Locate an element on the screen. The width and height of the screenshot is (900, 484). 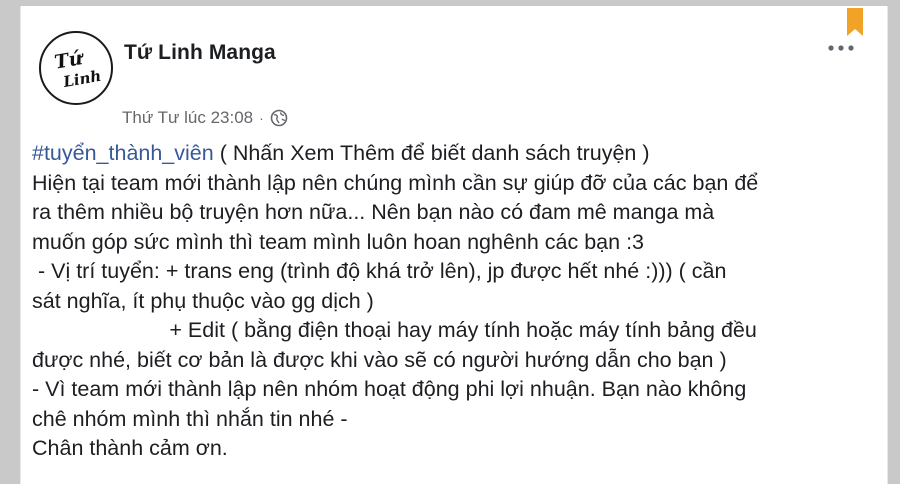
more-options-icon is located at coordinates (841, 48).